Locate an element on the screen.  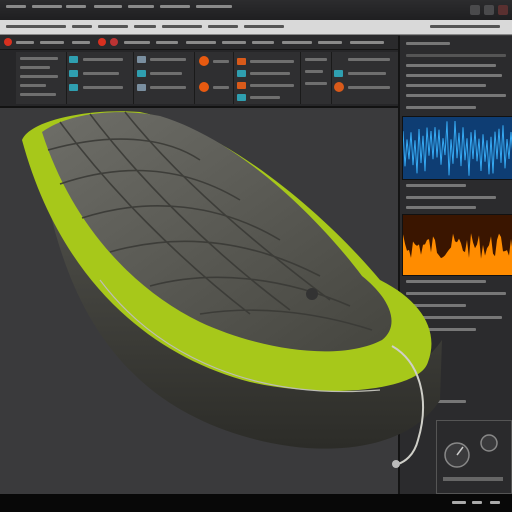
track-label is located at coordinates (141, 6).